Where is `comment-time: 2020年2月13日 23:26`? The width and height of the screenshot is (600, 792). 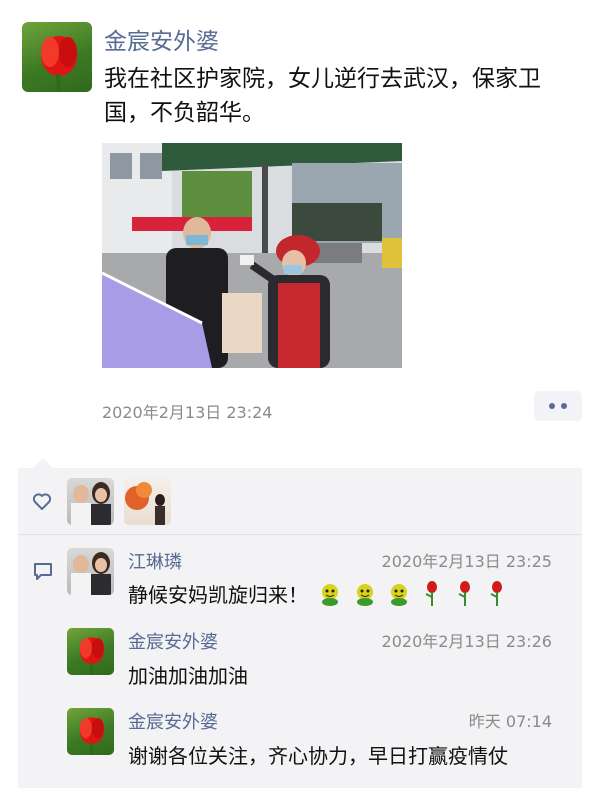 comment-time: 2020年2月13日 23:26 is located at coordinates (466, 641).